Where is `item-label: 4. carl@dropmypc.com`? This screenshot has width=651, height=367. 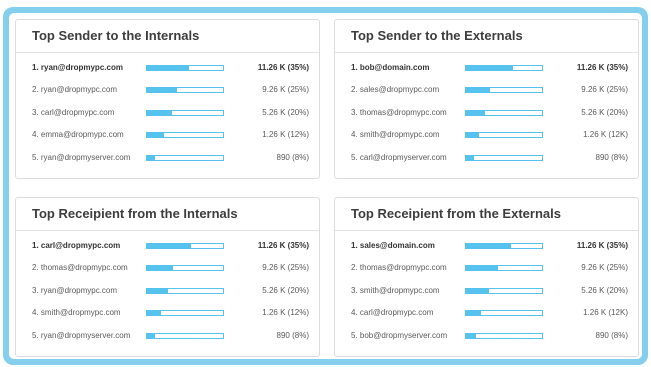 item-label: 4. carl@dropmypc.com is located at coordinates (392, 313).